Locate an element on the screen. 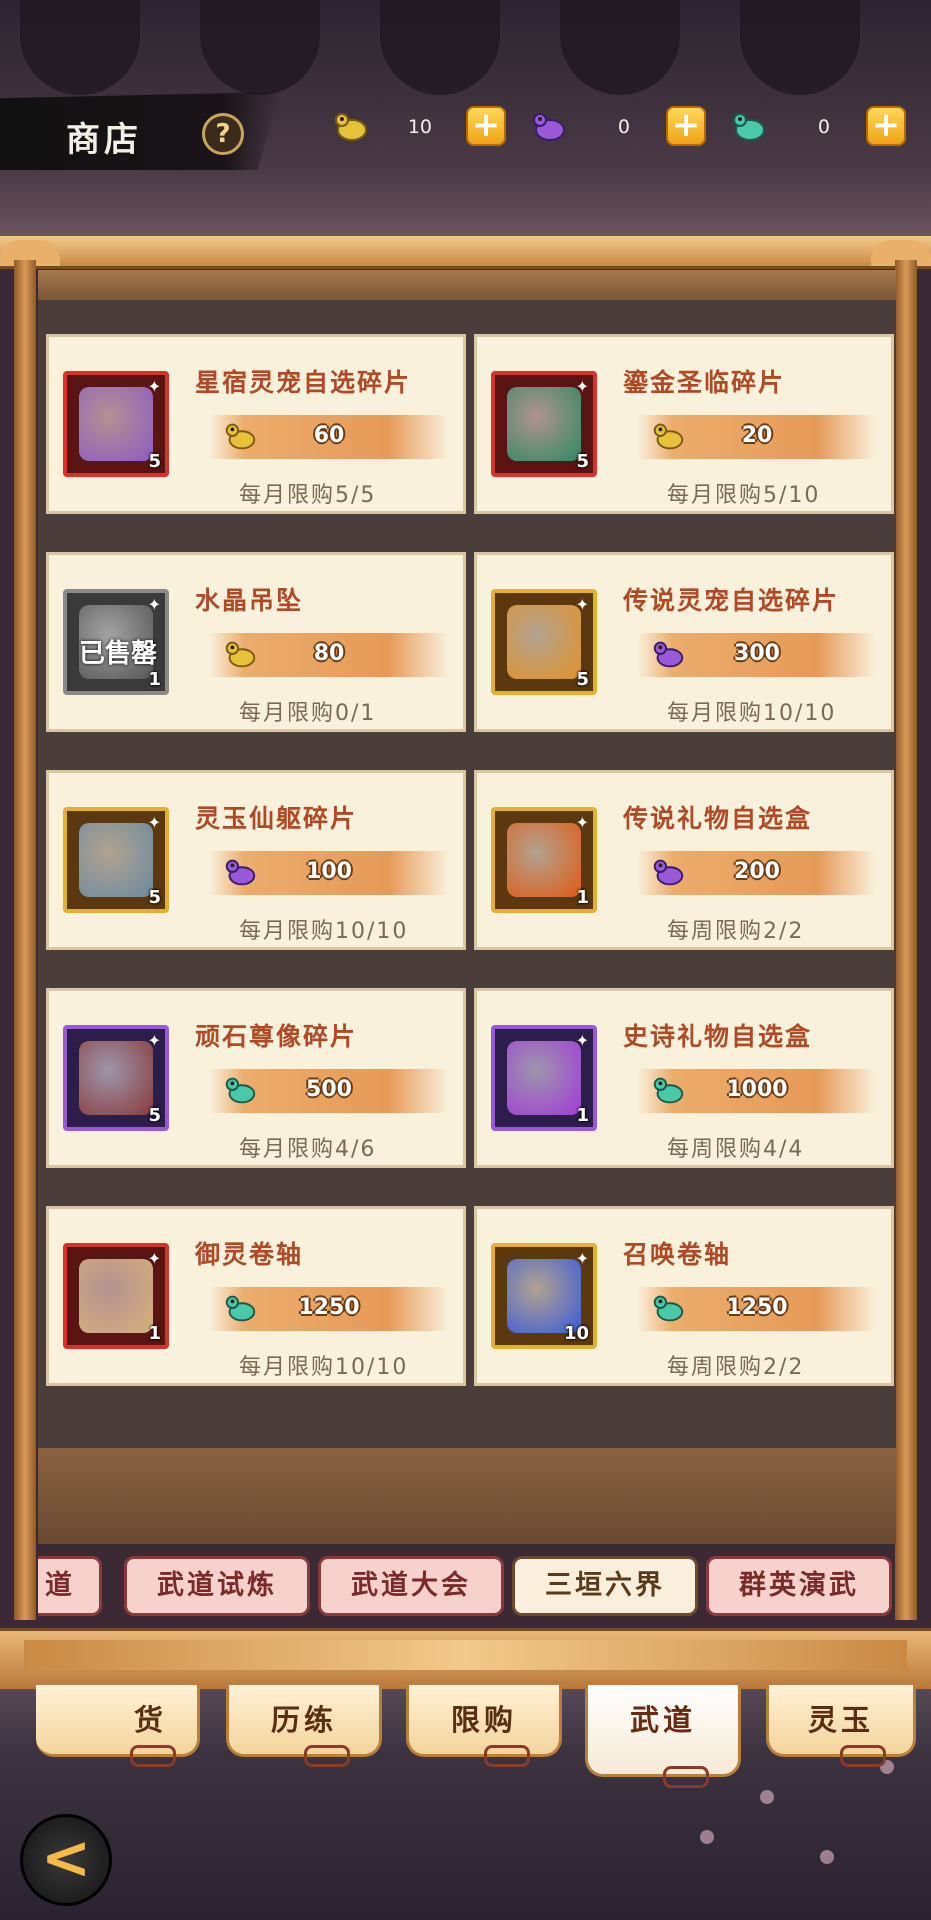 This screenshot has height=1920, width=931. subtab-wudao-tournament: 武道大会 is located at coordinates (411, 1586).